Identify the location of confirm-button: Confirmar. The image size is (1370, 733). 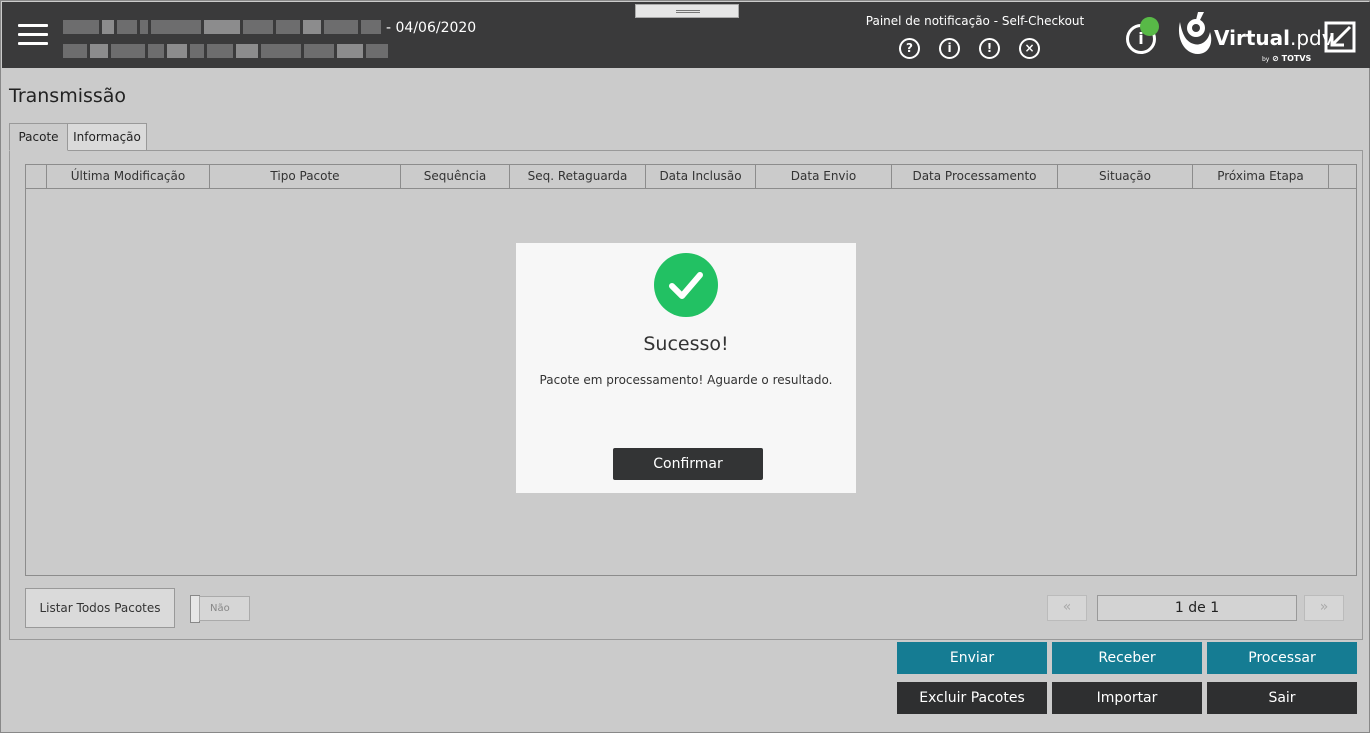
(688, 464).